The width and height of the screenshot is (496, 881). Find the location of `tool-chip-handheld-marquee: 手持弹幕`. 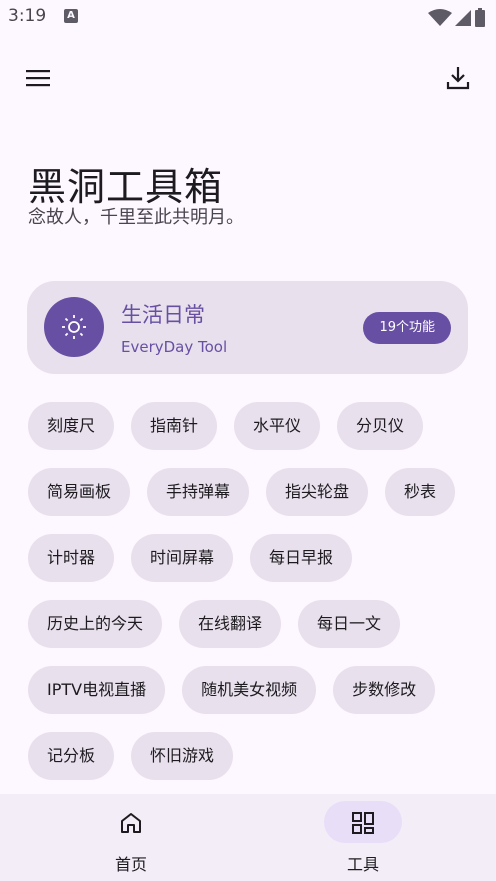

tool-chip-handheld-marquee: 手持弹幕 is located at coordinates (198, 492).